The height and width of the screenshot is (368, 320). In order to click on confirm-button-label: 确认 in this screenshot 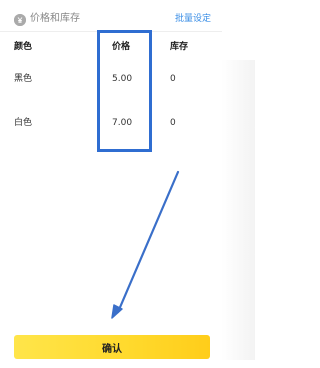, I will do `click(112, 349)`.